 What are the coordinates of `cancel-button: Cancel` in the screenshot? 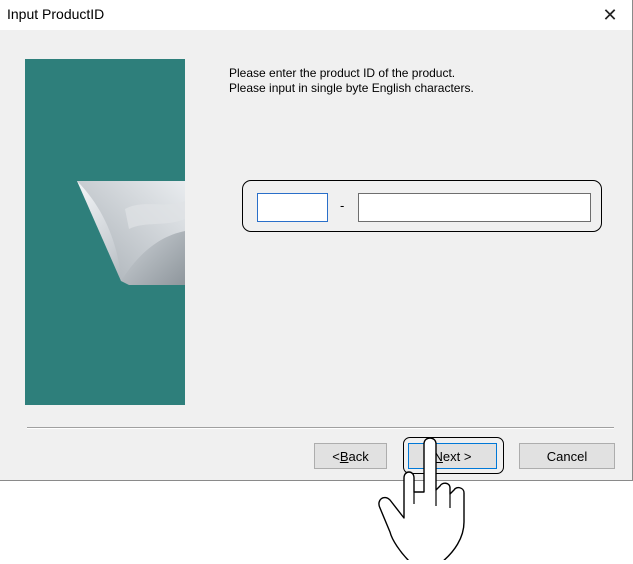 It's located at (567, 456).